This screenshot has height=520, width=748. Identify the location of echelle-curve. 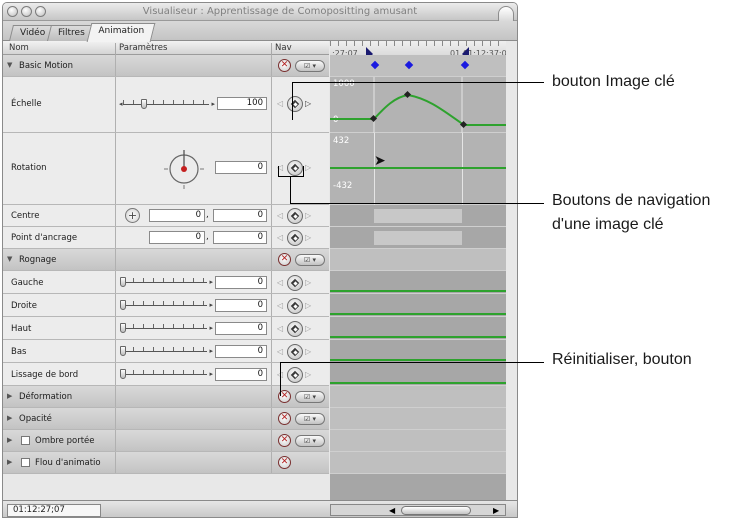
(418, 105).